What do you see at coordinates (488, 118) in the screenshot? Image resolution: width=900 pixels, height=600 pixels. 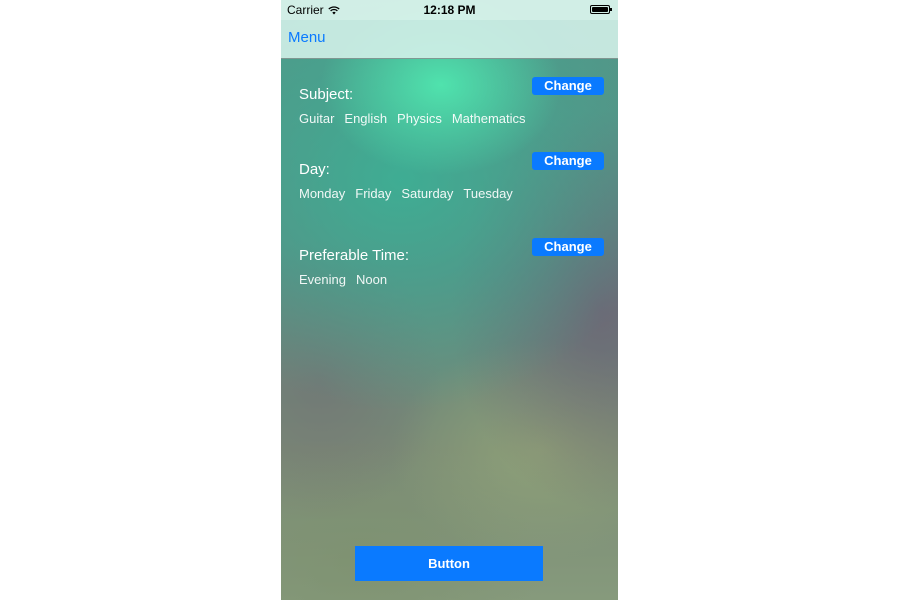 I see `subject-item: Mathematics` at bounding box center [488, 118].